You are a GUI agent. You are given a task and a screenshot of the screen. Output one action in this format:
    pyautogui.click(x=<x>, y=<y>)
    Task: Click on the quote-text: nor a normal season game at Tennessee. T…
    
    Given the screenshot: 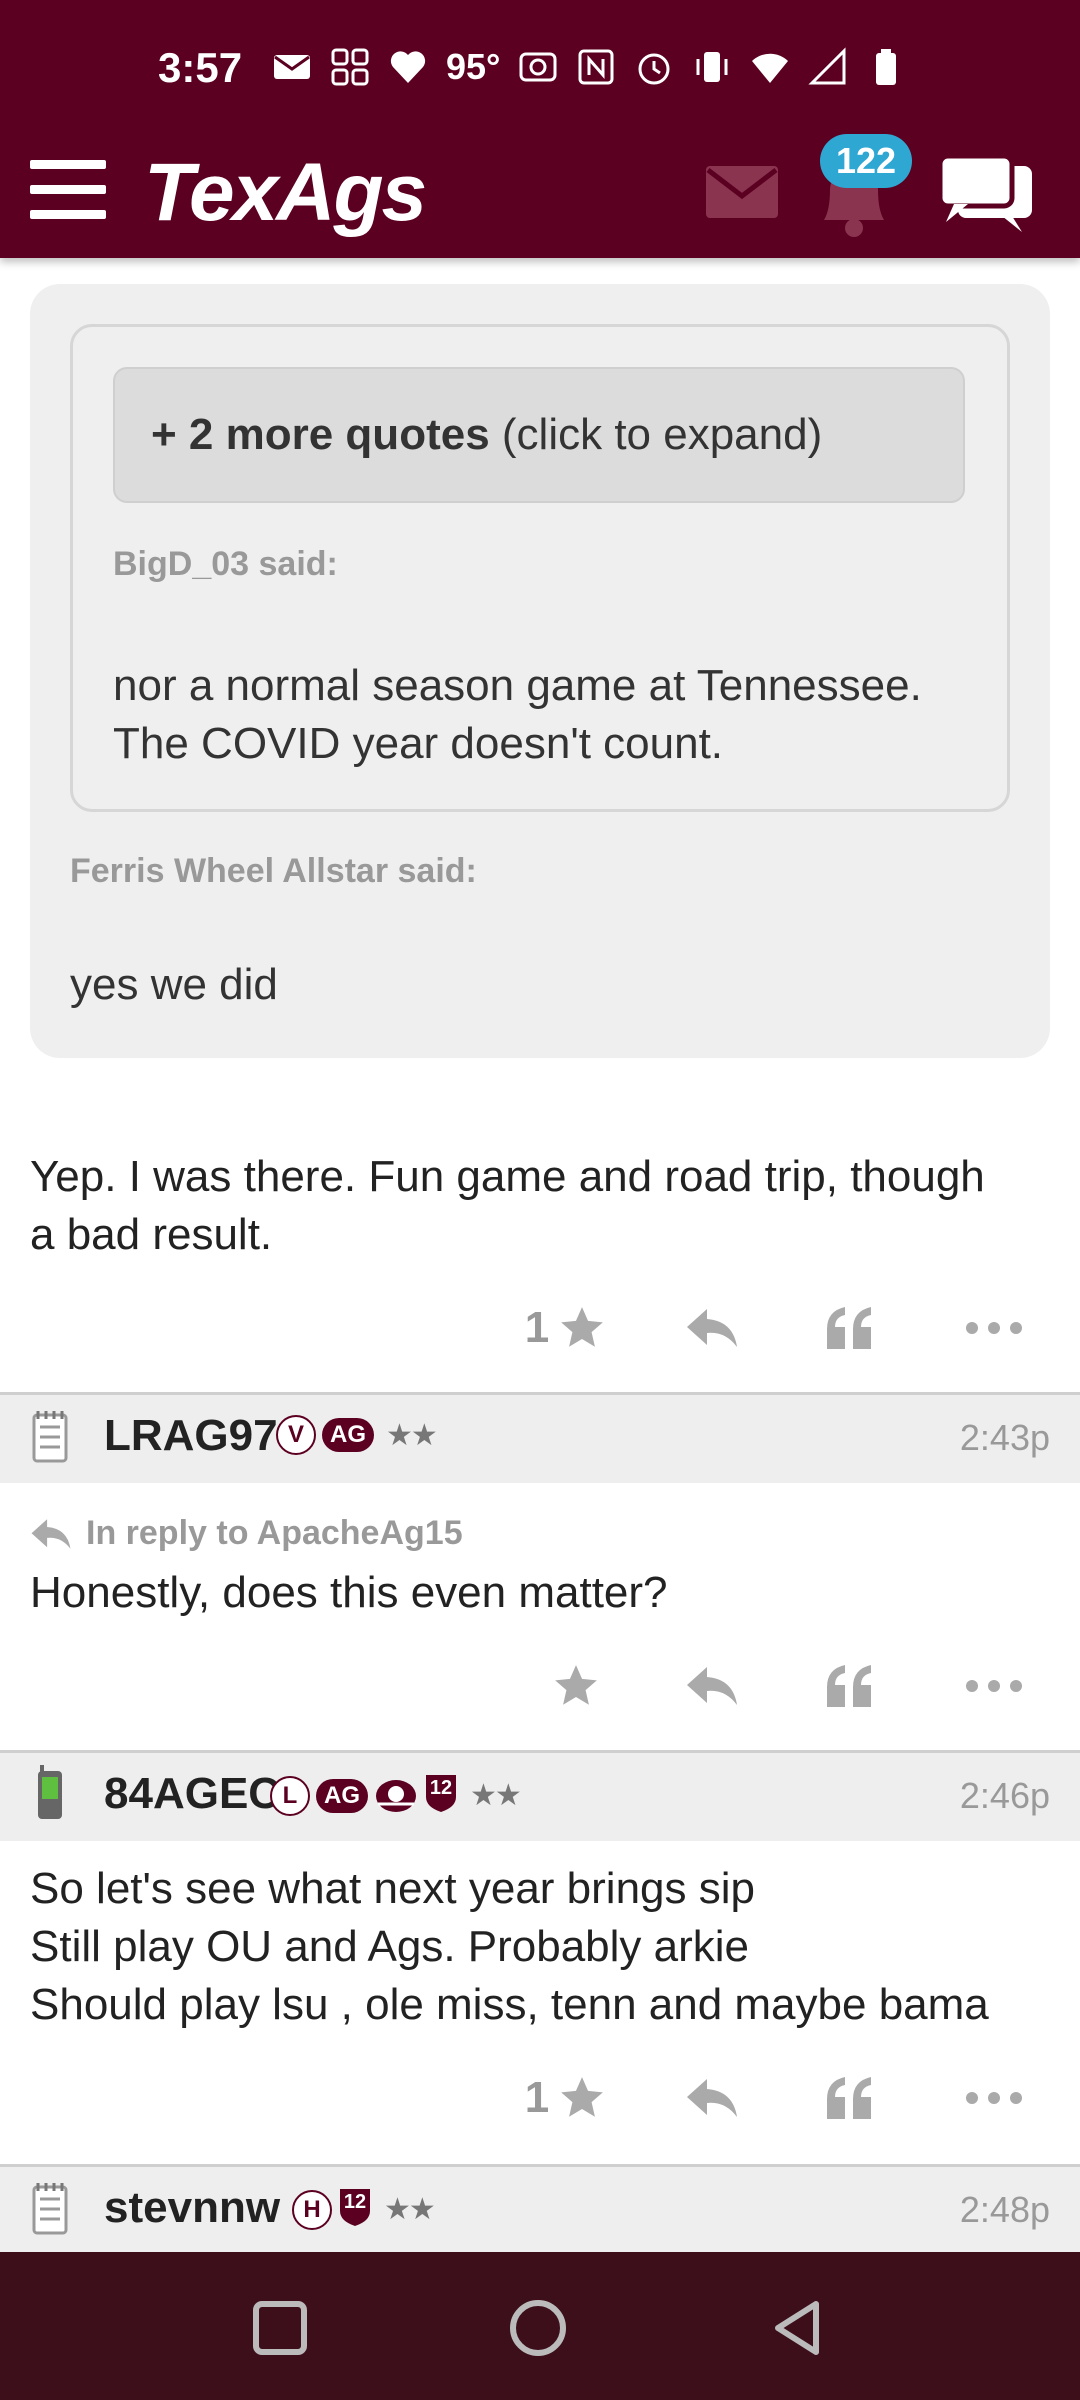 What is the action you would take?
    pyautogui.click(x=517, y=714)
    